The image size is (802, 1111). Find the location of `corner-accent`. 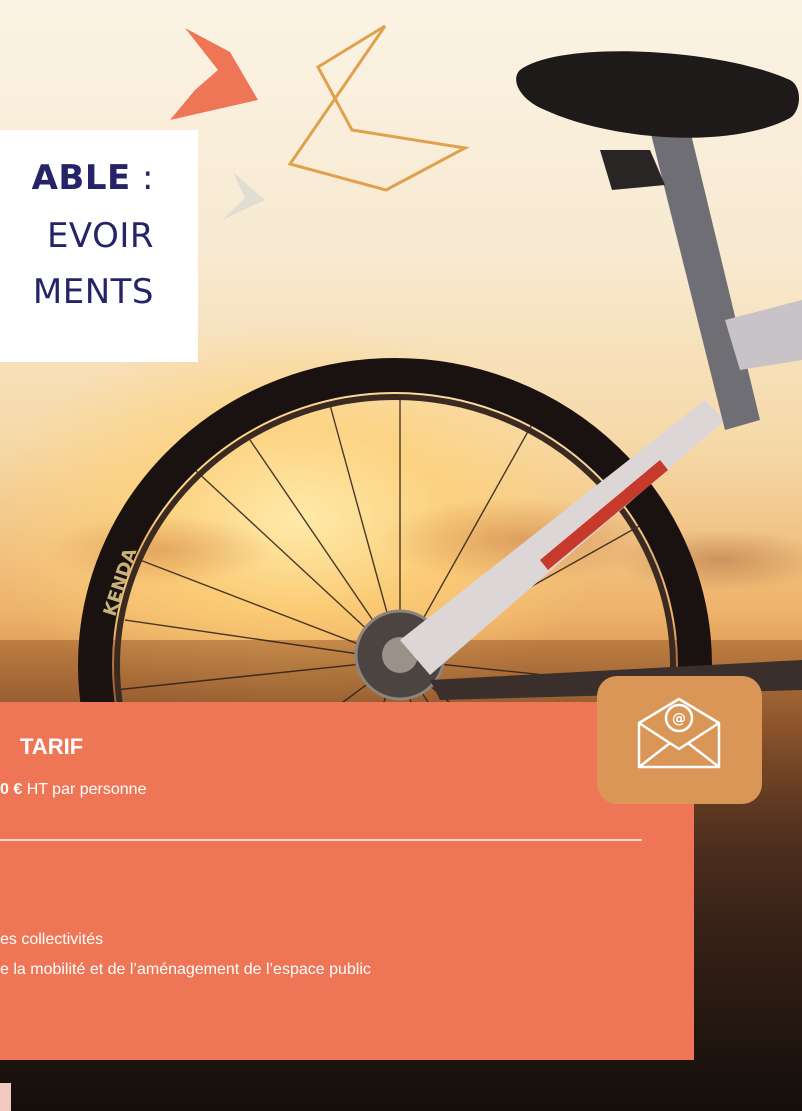

corner-accent is located at coordinates (5, 1097).